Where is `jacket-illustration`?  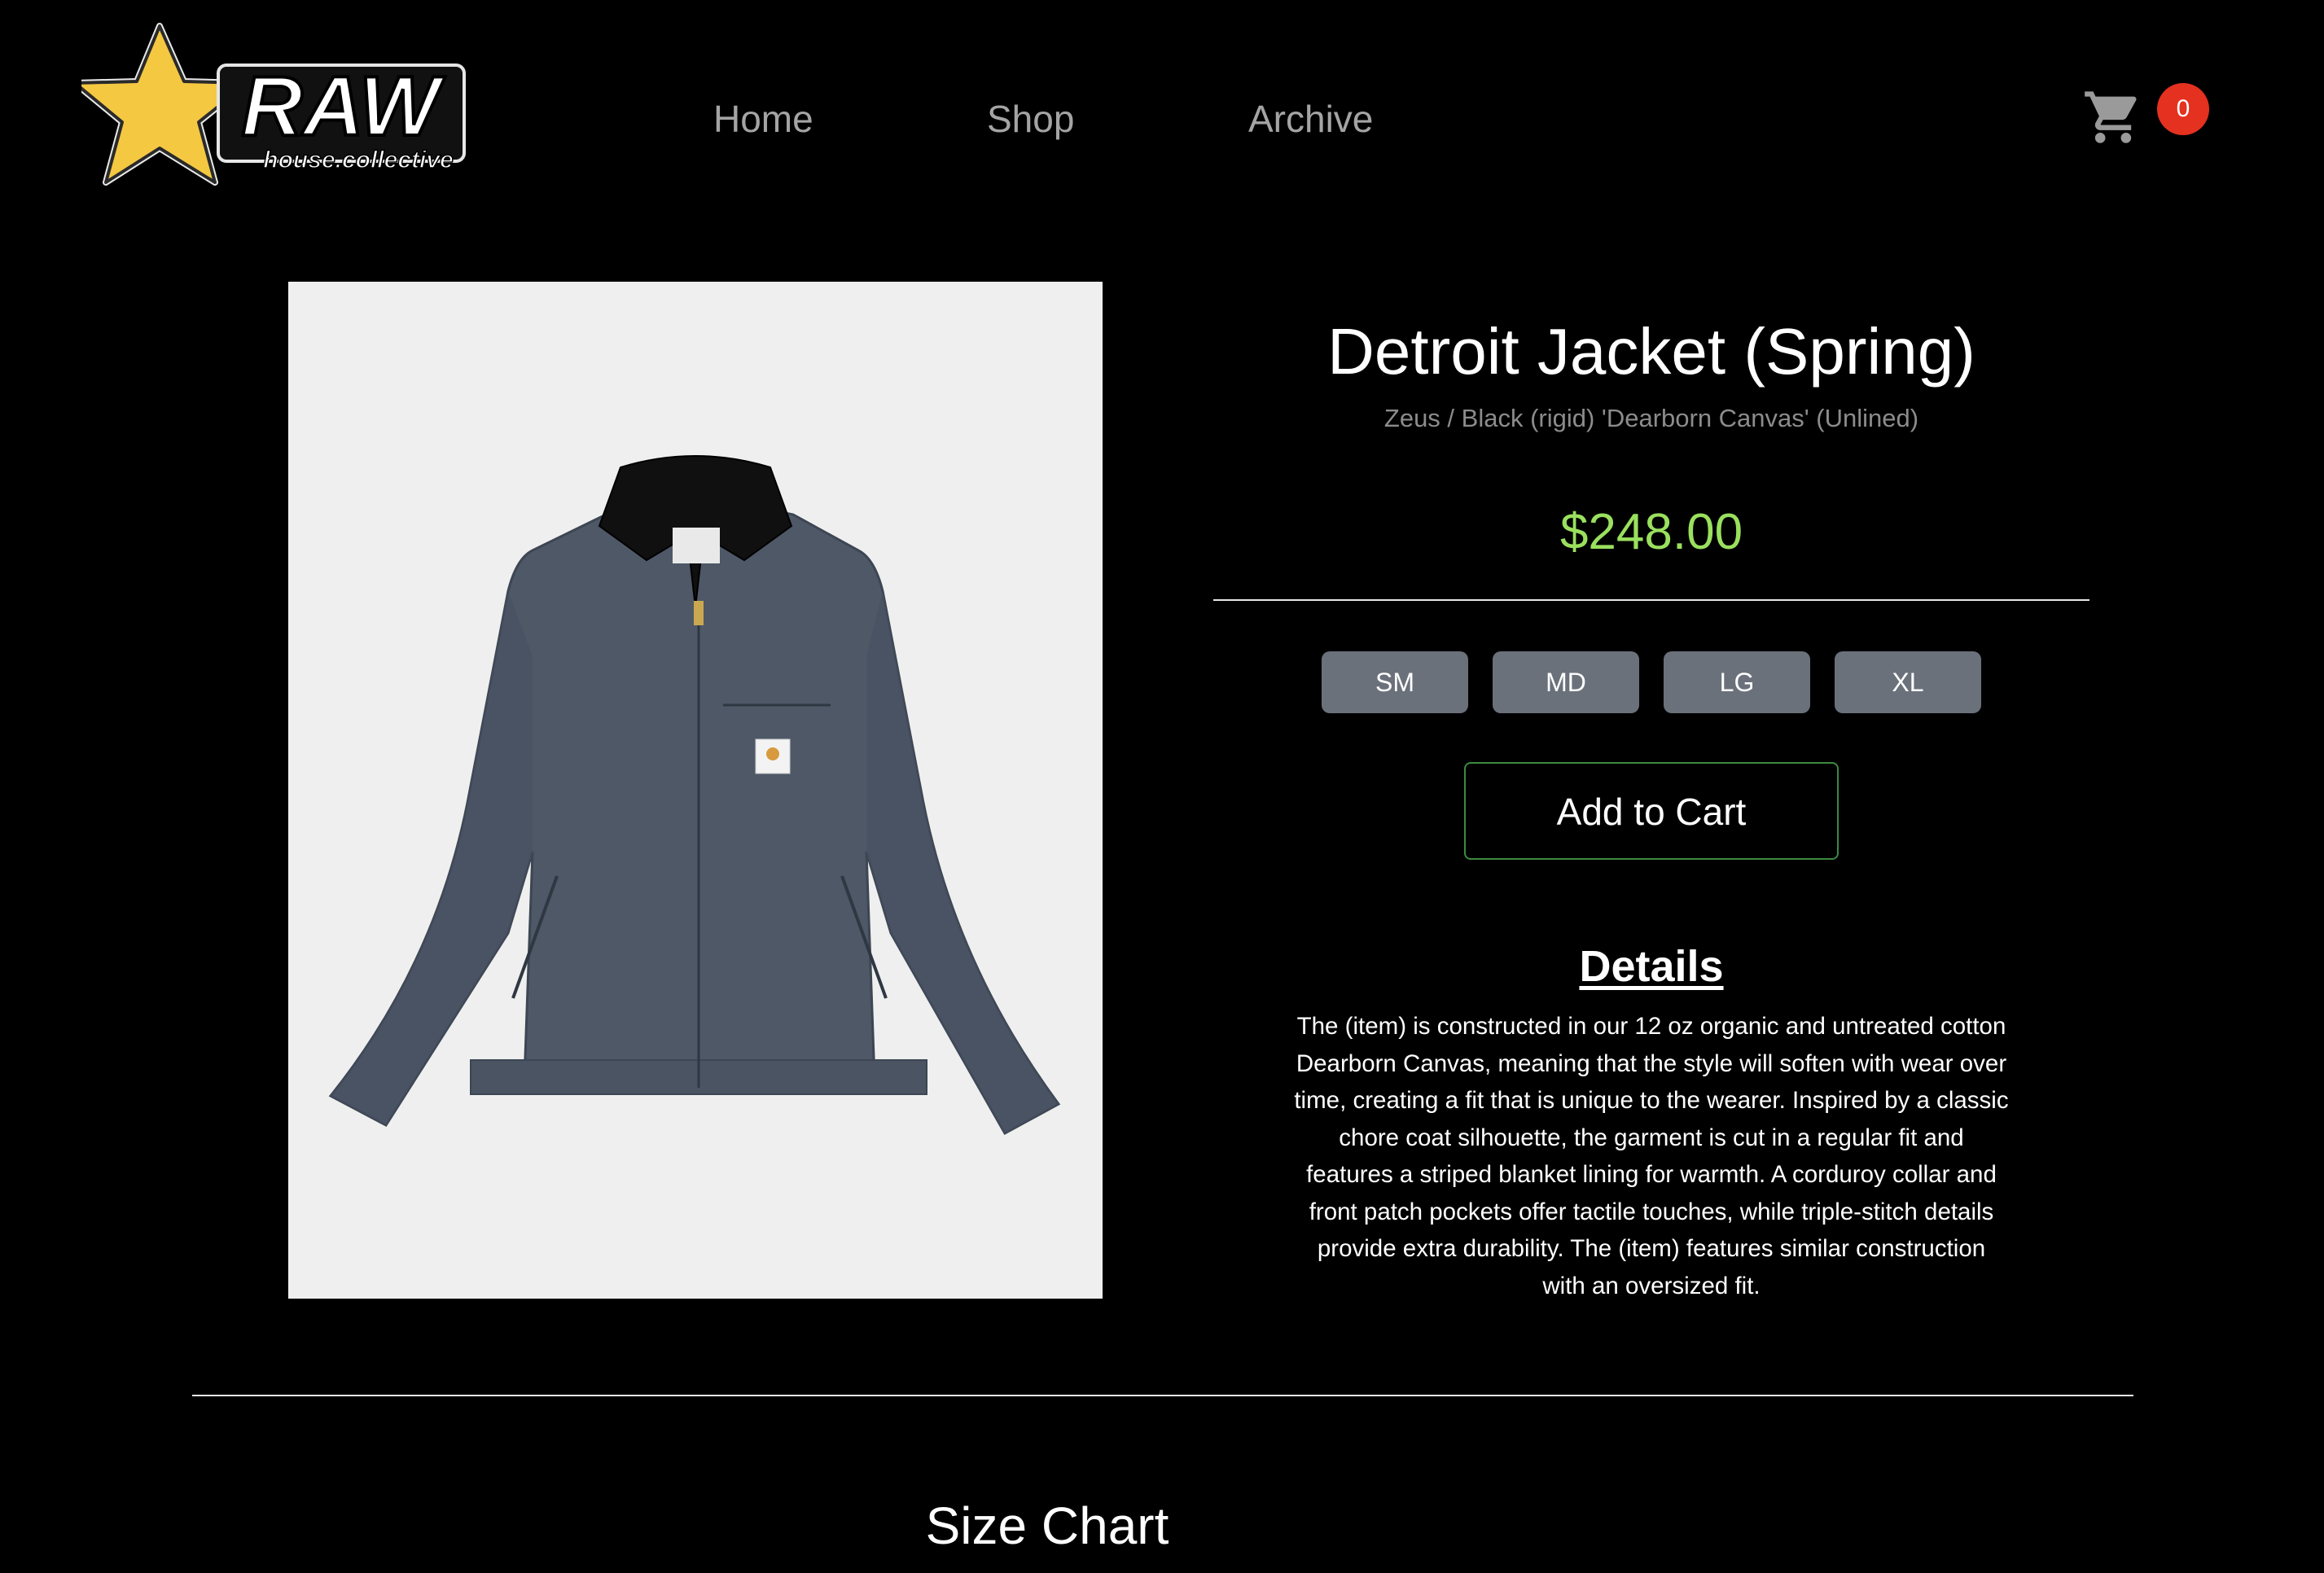 jacket-illustration is located at coordinates (694, 796).